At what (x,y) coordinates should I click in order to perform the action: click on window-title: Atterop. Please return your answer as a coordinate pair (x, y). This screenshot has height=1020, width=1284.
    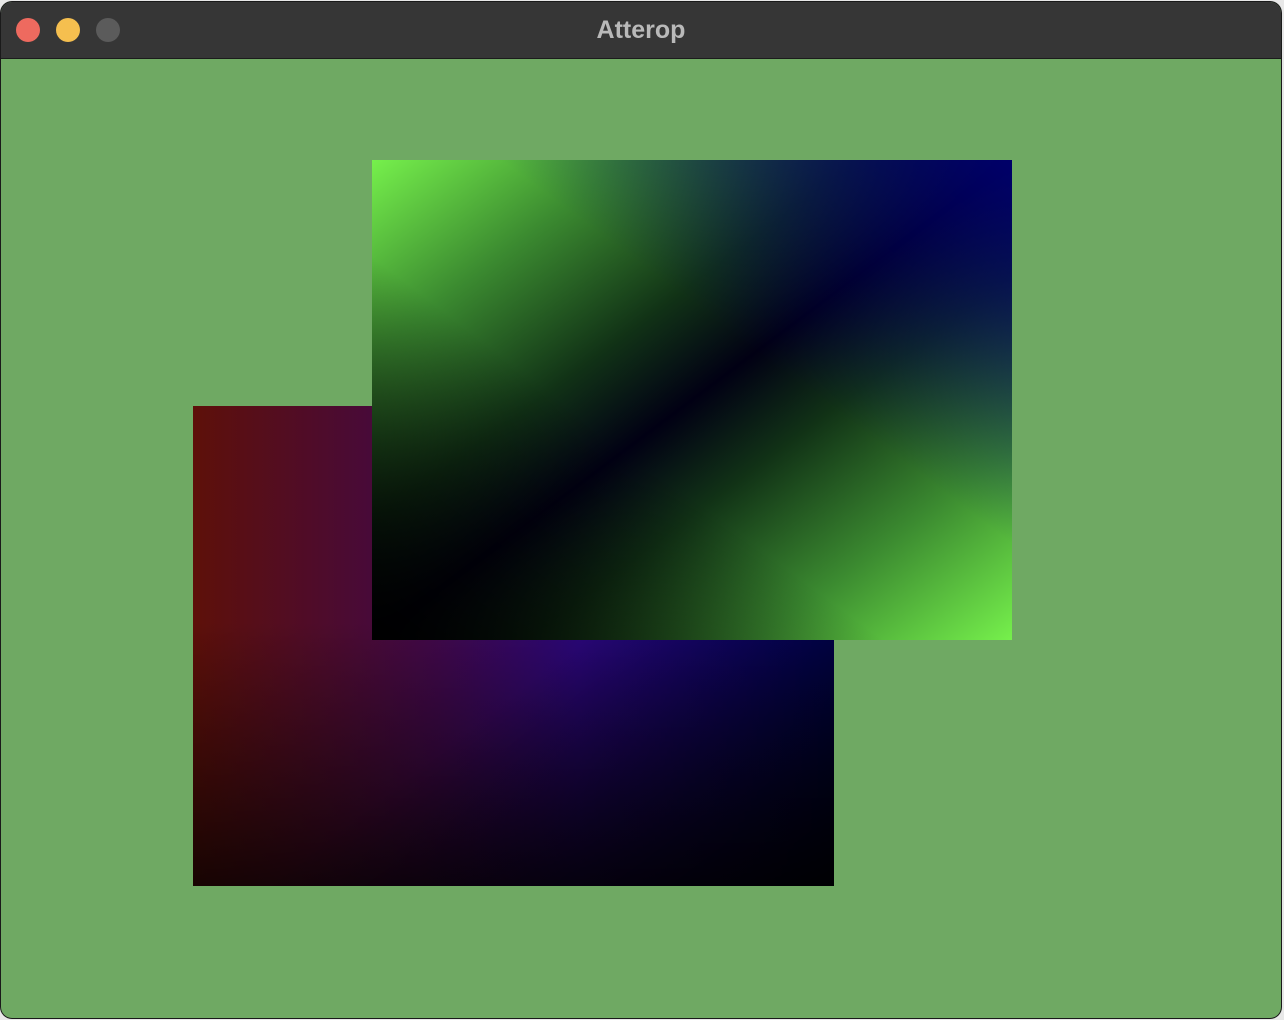
    Looking at the image, I should click on (641, 30).